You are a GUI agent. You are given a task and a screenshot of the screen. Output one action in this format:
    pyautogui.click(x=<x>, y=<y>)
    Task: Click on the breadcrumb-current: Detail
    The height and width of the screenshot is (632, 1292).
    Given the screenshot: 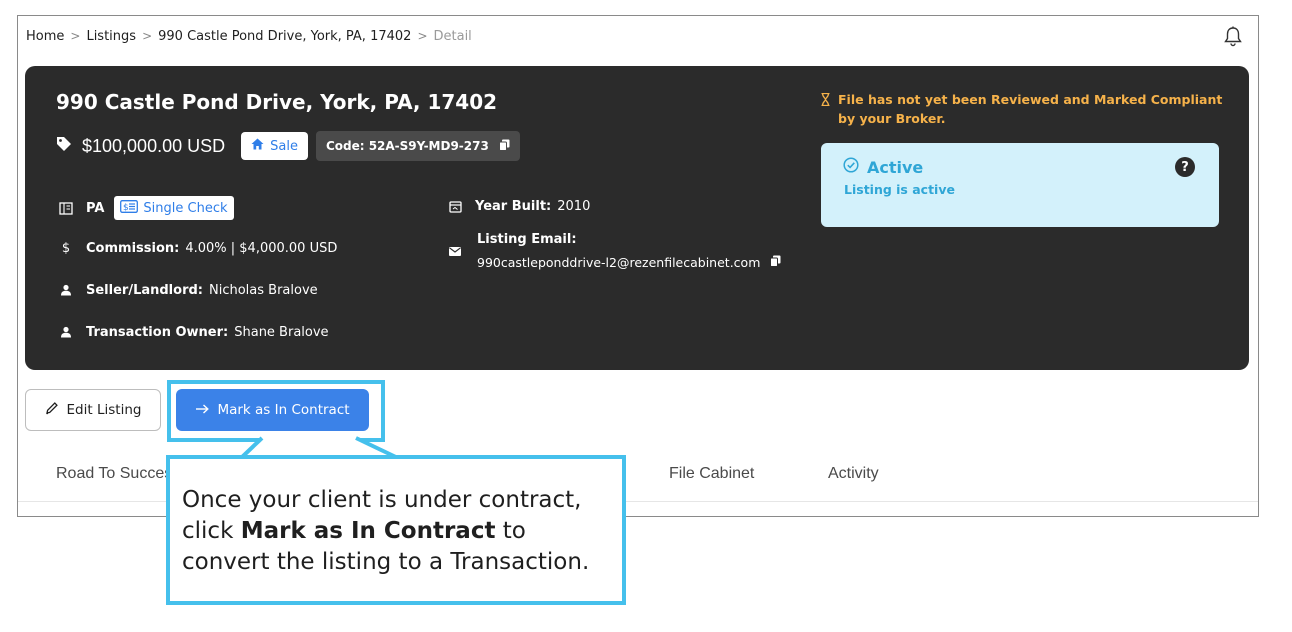 What is the action you would take?
    pyautogui.click(x=452, y=36)
    